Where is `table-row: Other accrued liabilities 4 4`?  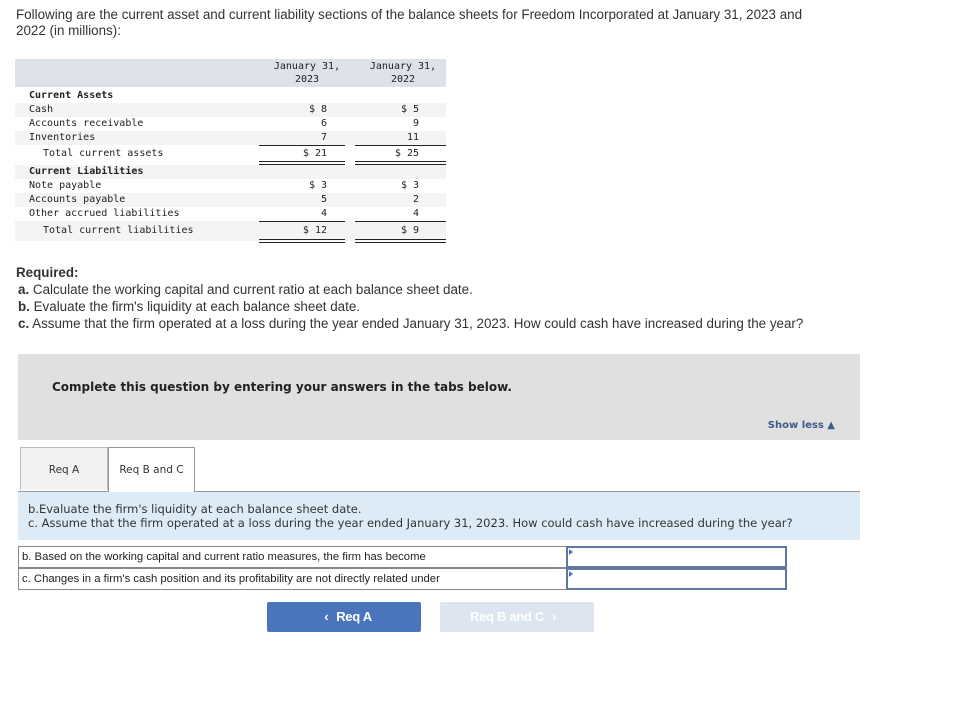
table-row: Other accrued liabilities 4 4 is located at coordinates (224, 213).